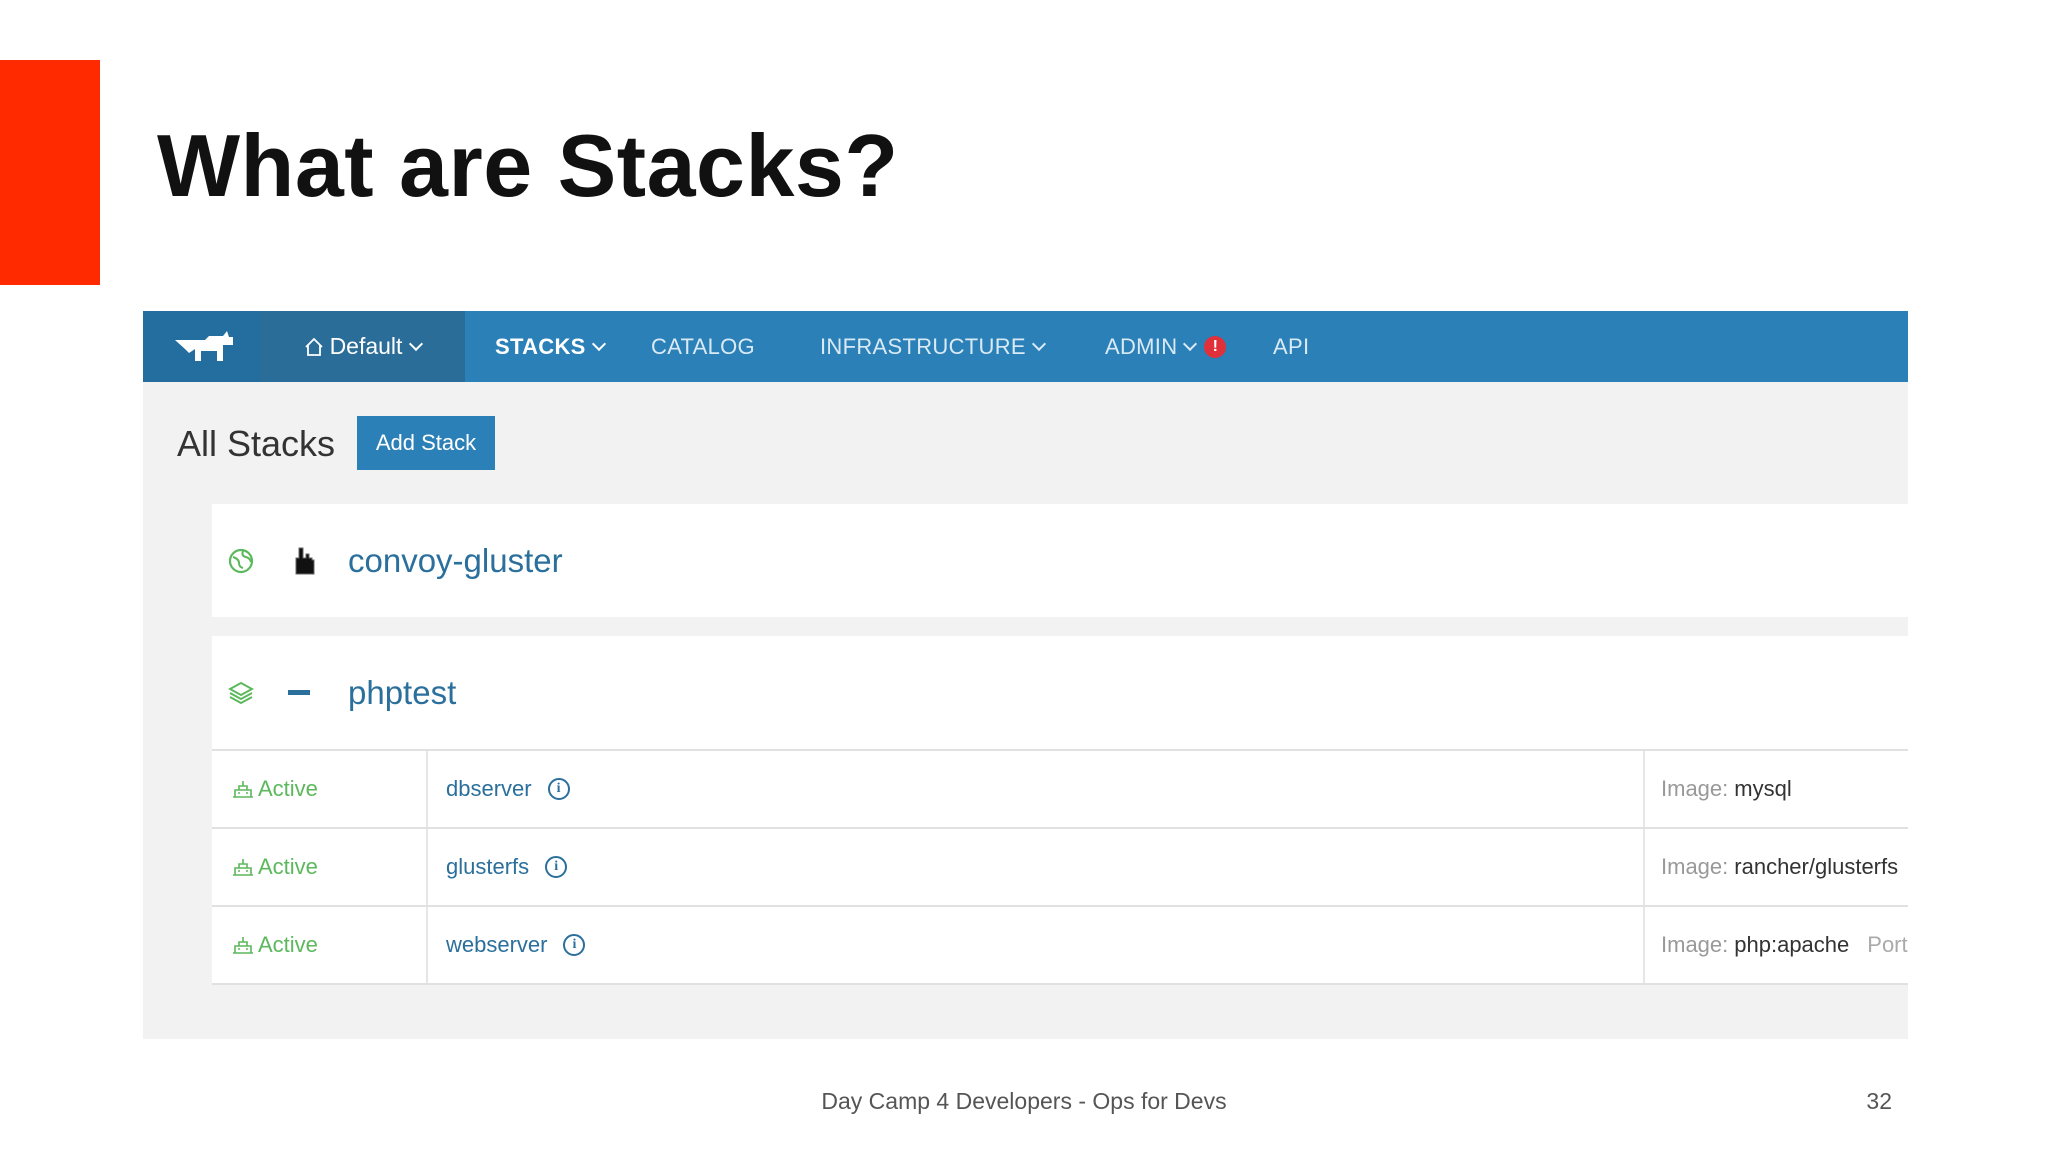 This screenshot has width=2048, height=1152. Describe the element at coordinates (1024, 1101) in the screenshot. I see `slide-footer: Day Camp 4 Developers - Ops for Devs` at that location.